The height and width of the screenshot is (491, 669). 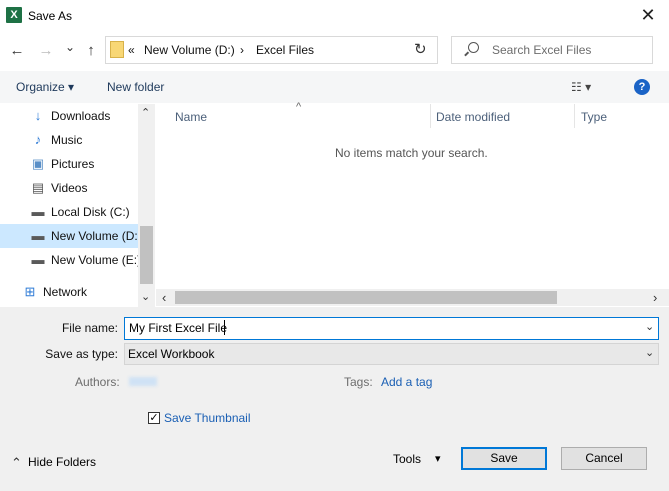 I want to click on sidebar-item-label: New Volume (E:), so click(x=96, y=260).